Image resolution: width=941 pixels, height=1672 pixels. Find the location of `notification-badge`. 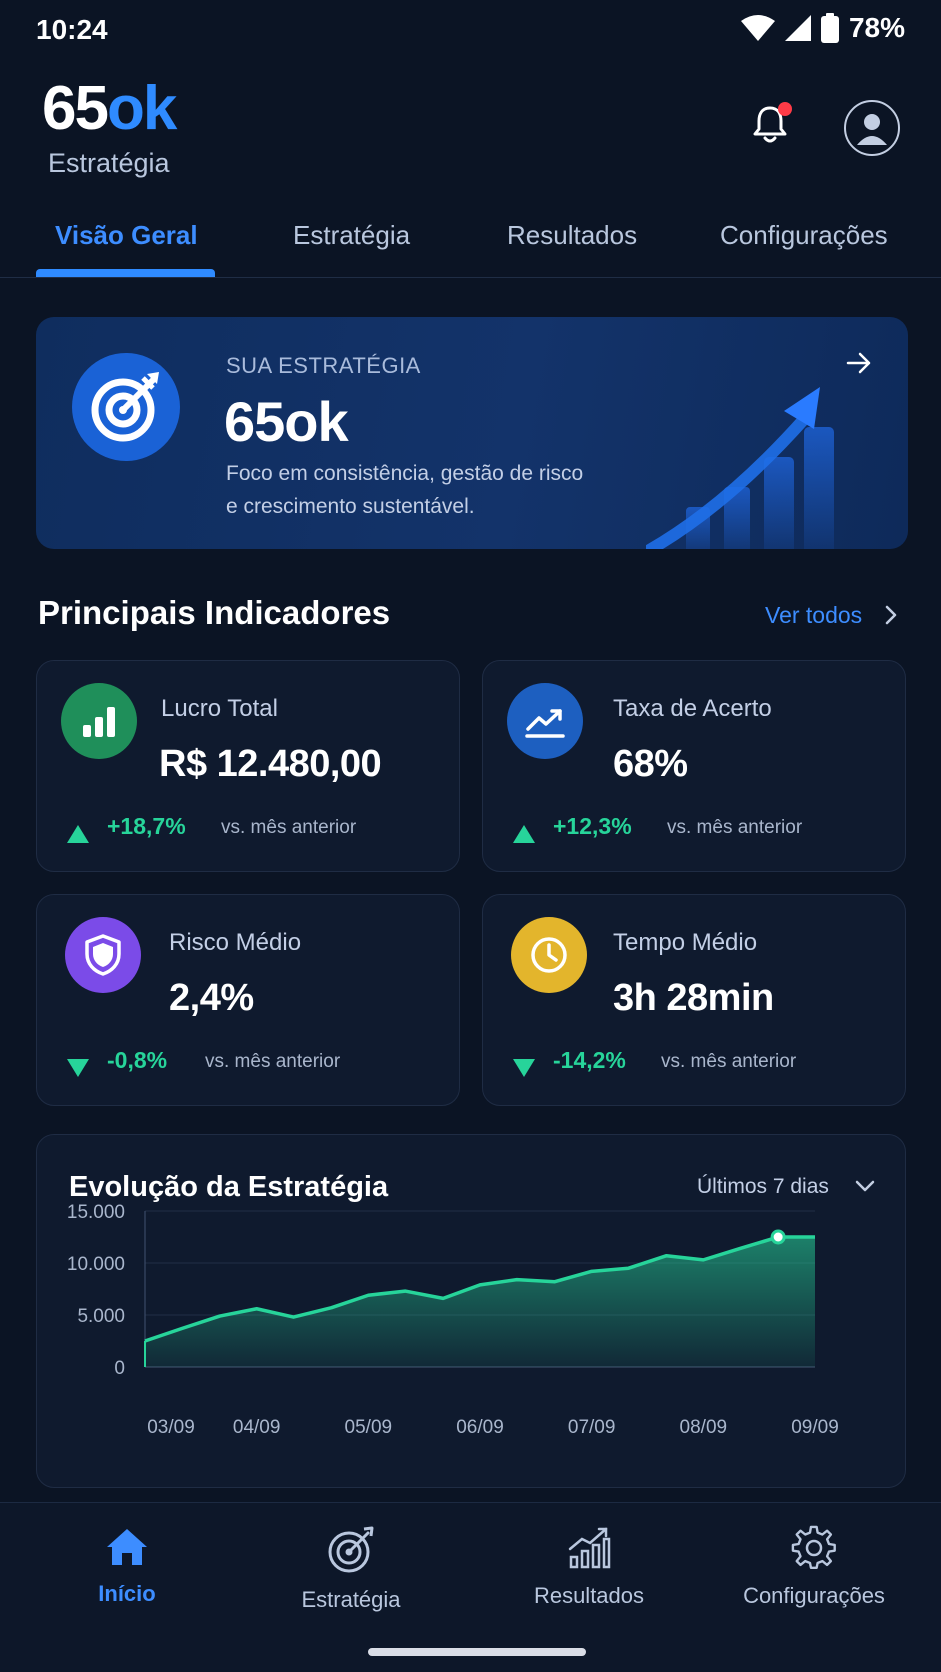

notification-badge is located at coordinates (785, 109).